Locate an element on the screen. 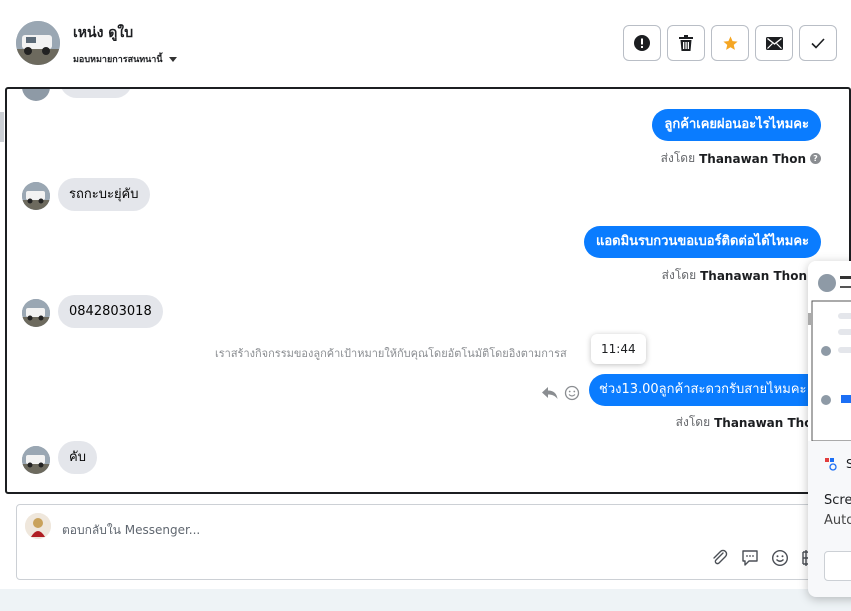  header-actions is located at coordinates (730, 43).